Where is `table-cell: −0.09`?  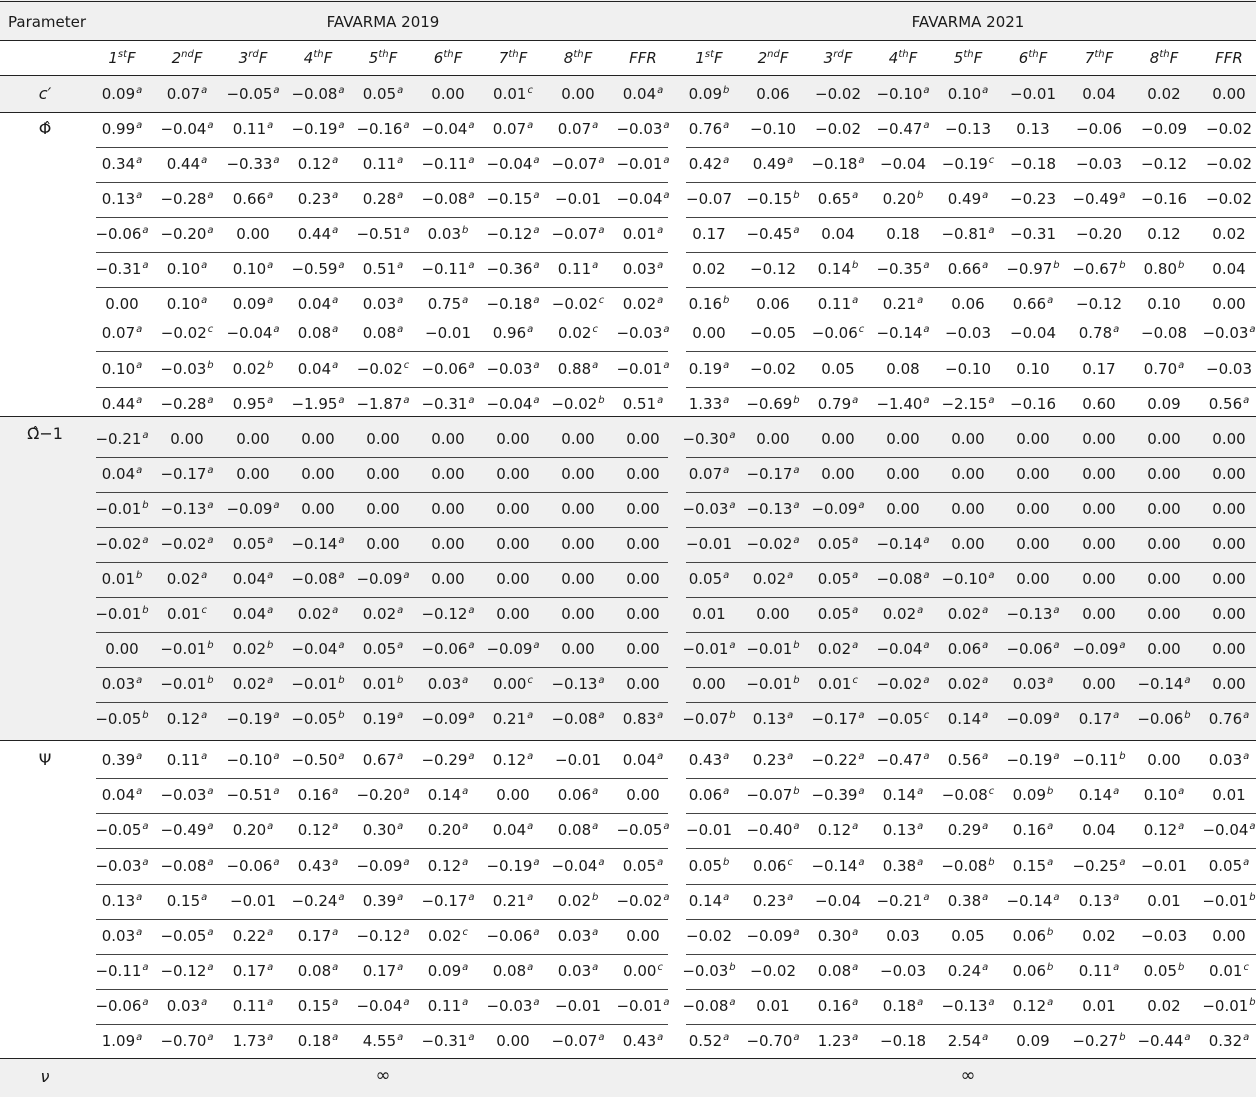 table-cell: −0.09 is located at coordinates (1164, 129).